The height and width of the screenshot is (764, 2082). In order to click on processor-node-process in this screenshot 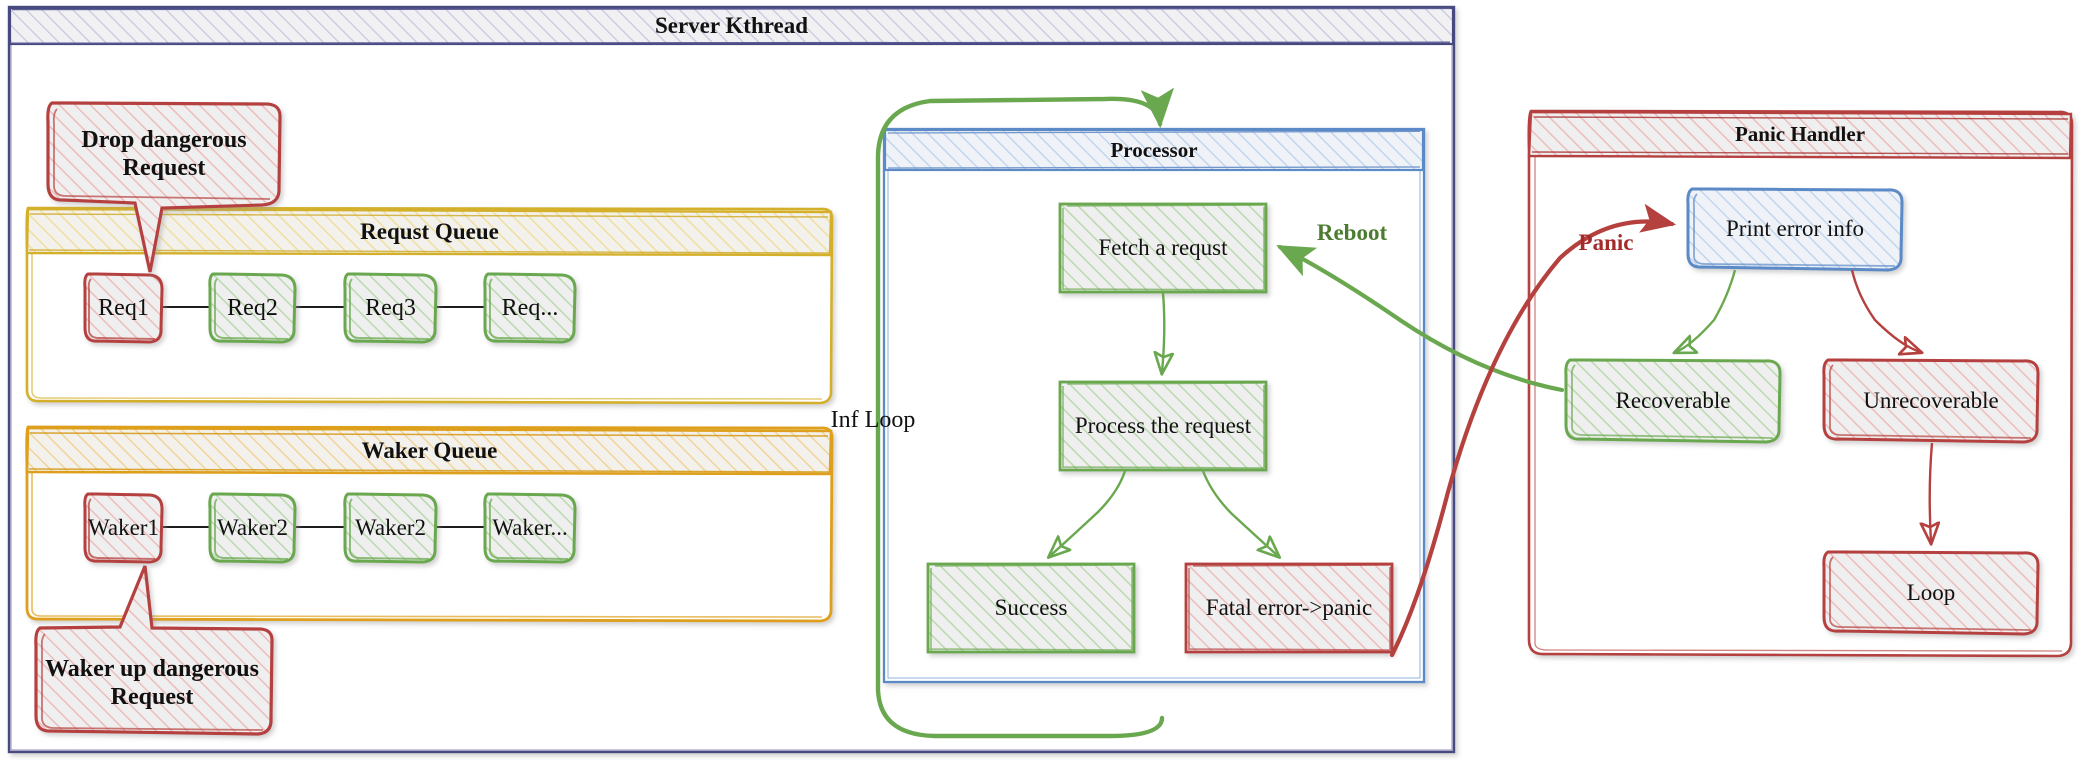, I will do `click(1163, 426)`.